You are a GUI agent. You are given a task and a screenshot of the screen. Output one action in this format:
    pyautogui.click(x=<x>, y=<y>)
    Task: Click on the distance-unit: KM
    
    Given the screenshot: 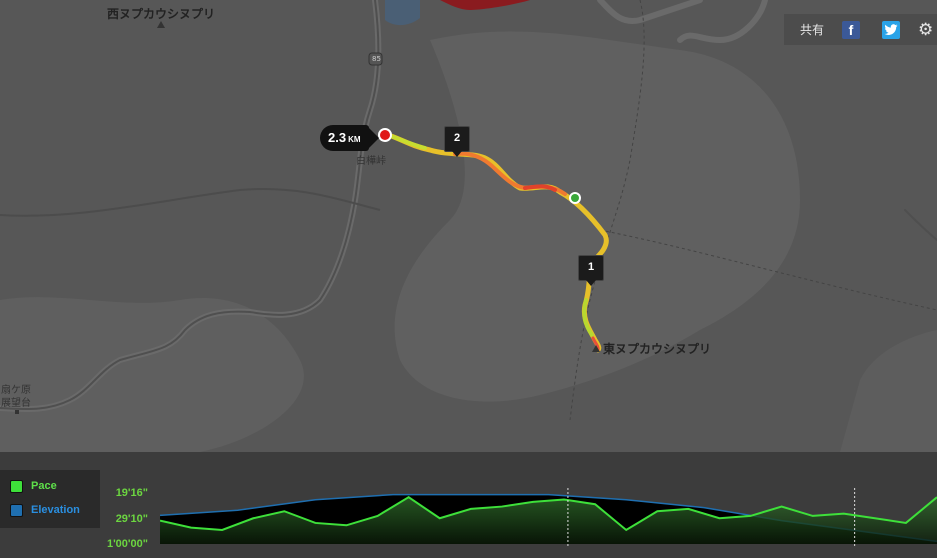 What is the action you would take?
    pyautogui.click(x=354, y=139)
    